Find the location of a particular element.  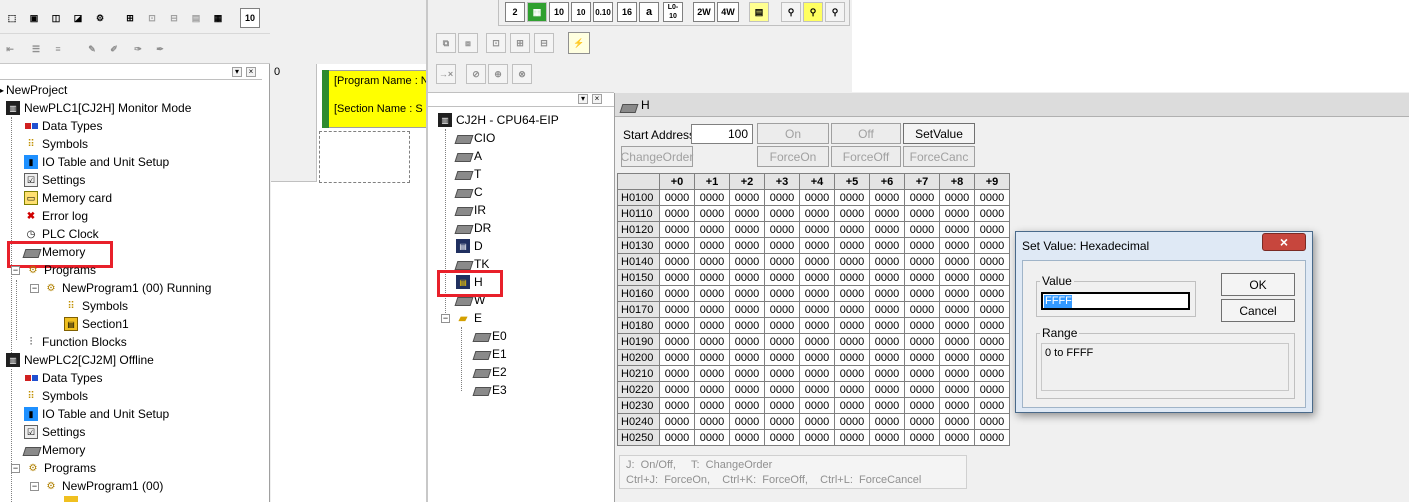

tree-item-error-log: ✖ Error log is located at coordinates (56, 216).